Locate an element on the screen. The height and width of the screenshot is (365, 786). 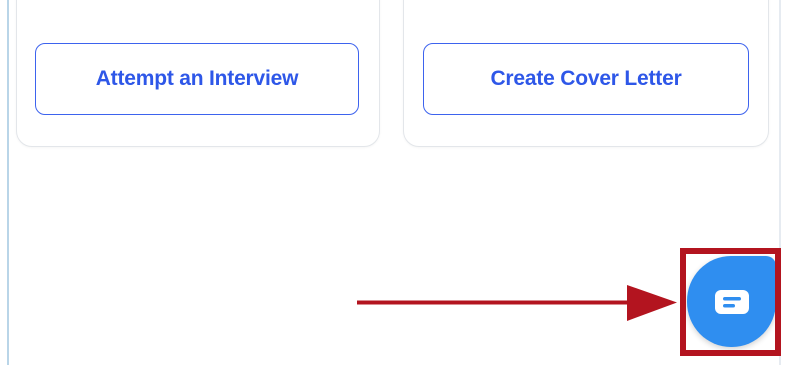
create-cover-letter-button: Create Cover Letter is located at coordinates (586, 79).